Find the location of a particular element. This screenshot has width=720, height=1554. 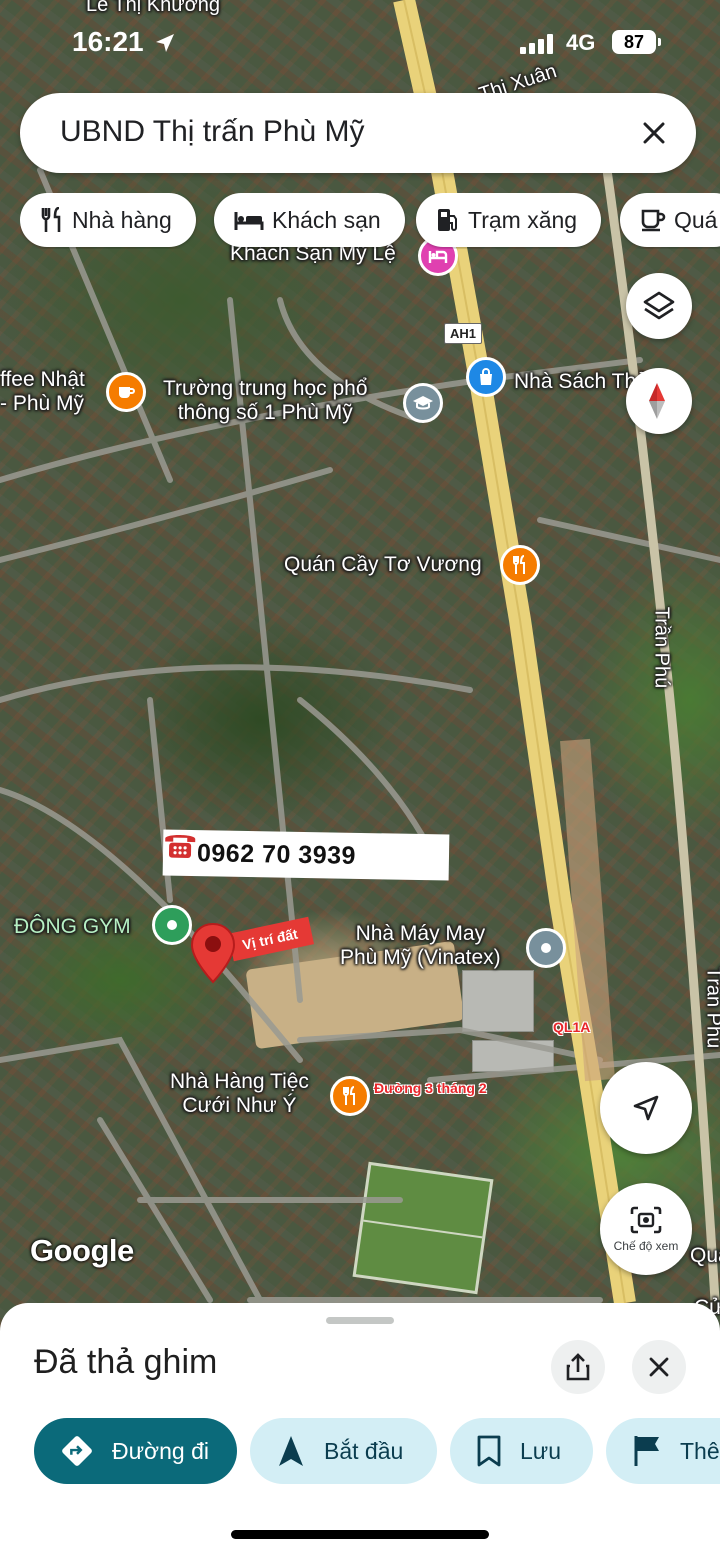

chip-gas-stations: Trạm xăng is located at coordinates (509, 220).